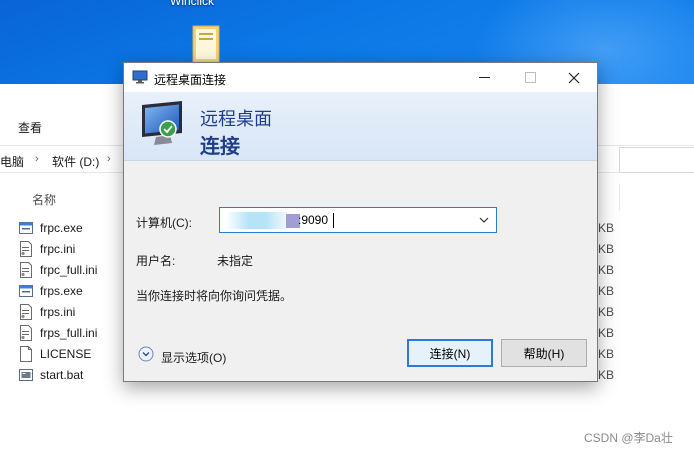 The image size is (694, 453). I want to click on ribbon-tab-view: 查看, so click(30, 127).